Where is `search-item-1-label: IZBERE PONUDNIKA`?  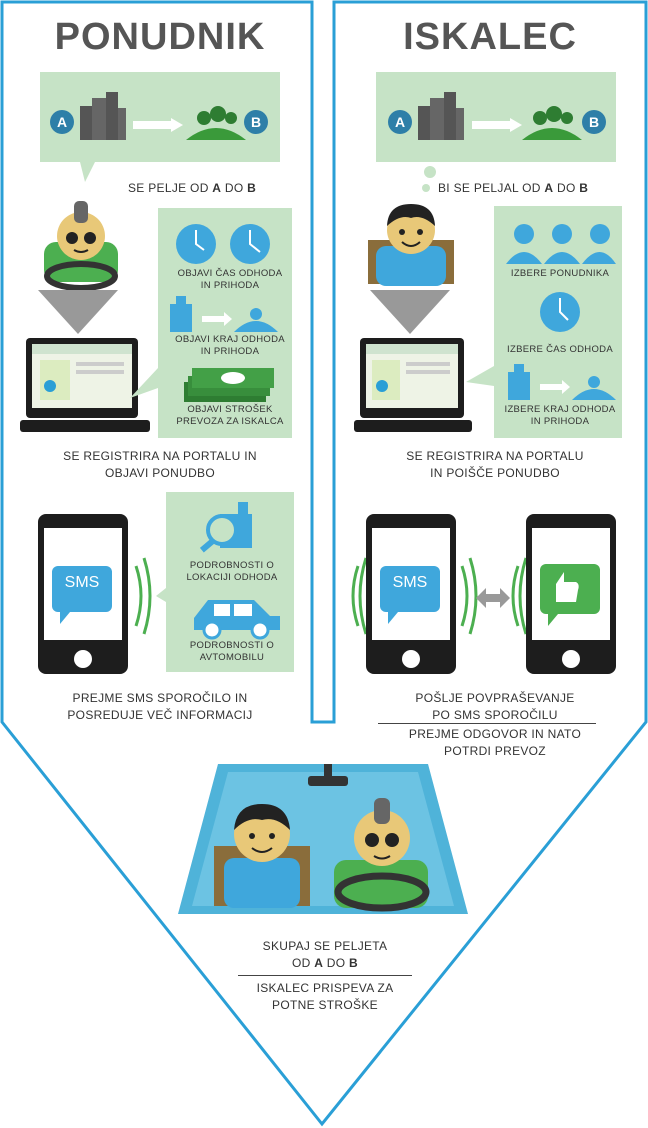
search-item-1-label: IZBERE PONUDNIKA is located at coordinates (560, 273).